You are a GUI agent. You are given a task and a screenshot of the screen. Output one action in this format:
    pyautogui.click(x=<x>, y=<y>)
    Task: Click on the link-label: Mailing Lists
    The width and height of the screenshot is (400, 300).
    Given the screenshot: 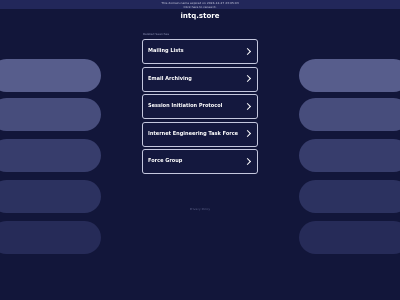 What is the action you would take?
    pyautogui.click(x=166, y=51)
    